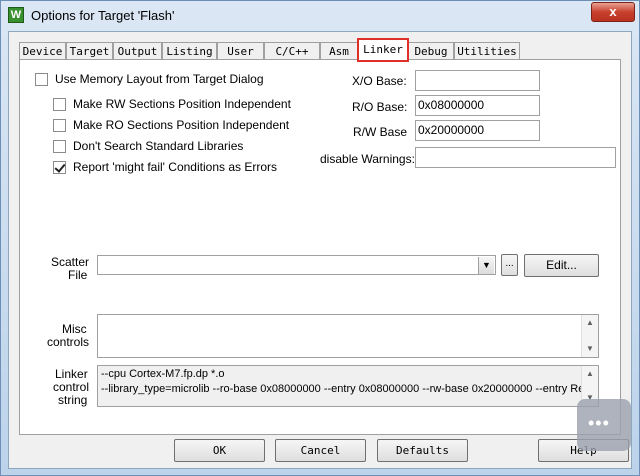 This screenshot has width=640, height=476. I want to click on cancel-button: Cancel, so click(320, 450).